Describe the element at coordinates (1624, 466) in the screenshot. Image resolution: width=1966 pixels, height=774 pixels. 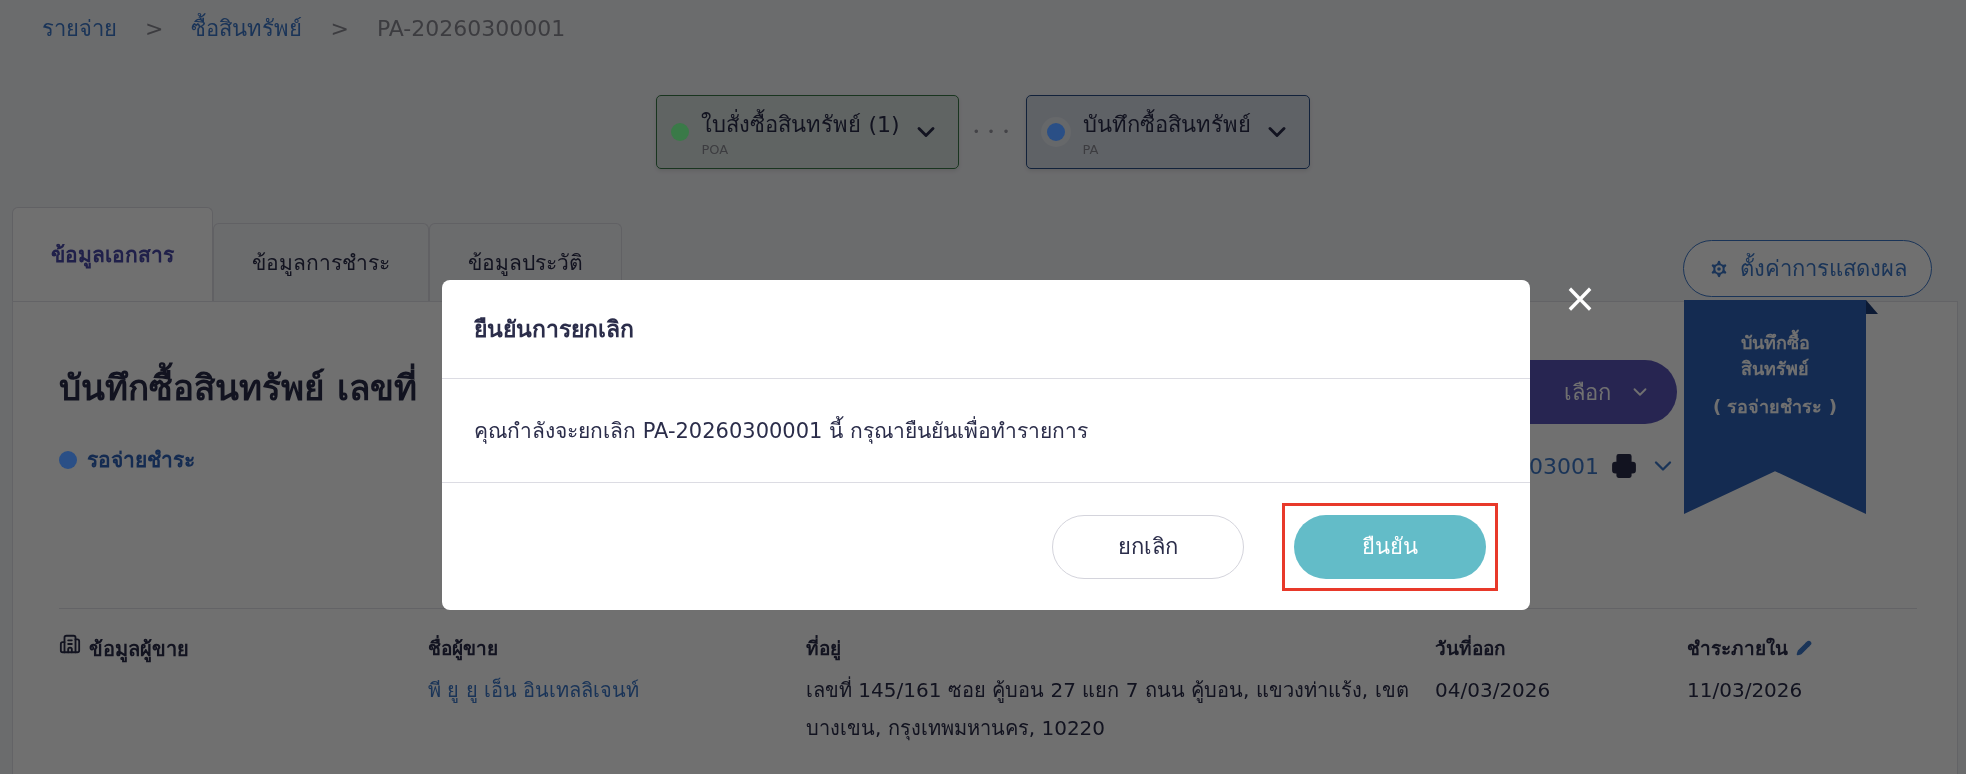
I see `print-icon` at that location.